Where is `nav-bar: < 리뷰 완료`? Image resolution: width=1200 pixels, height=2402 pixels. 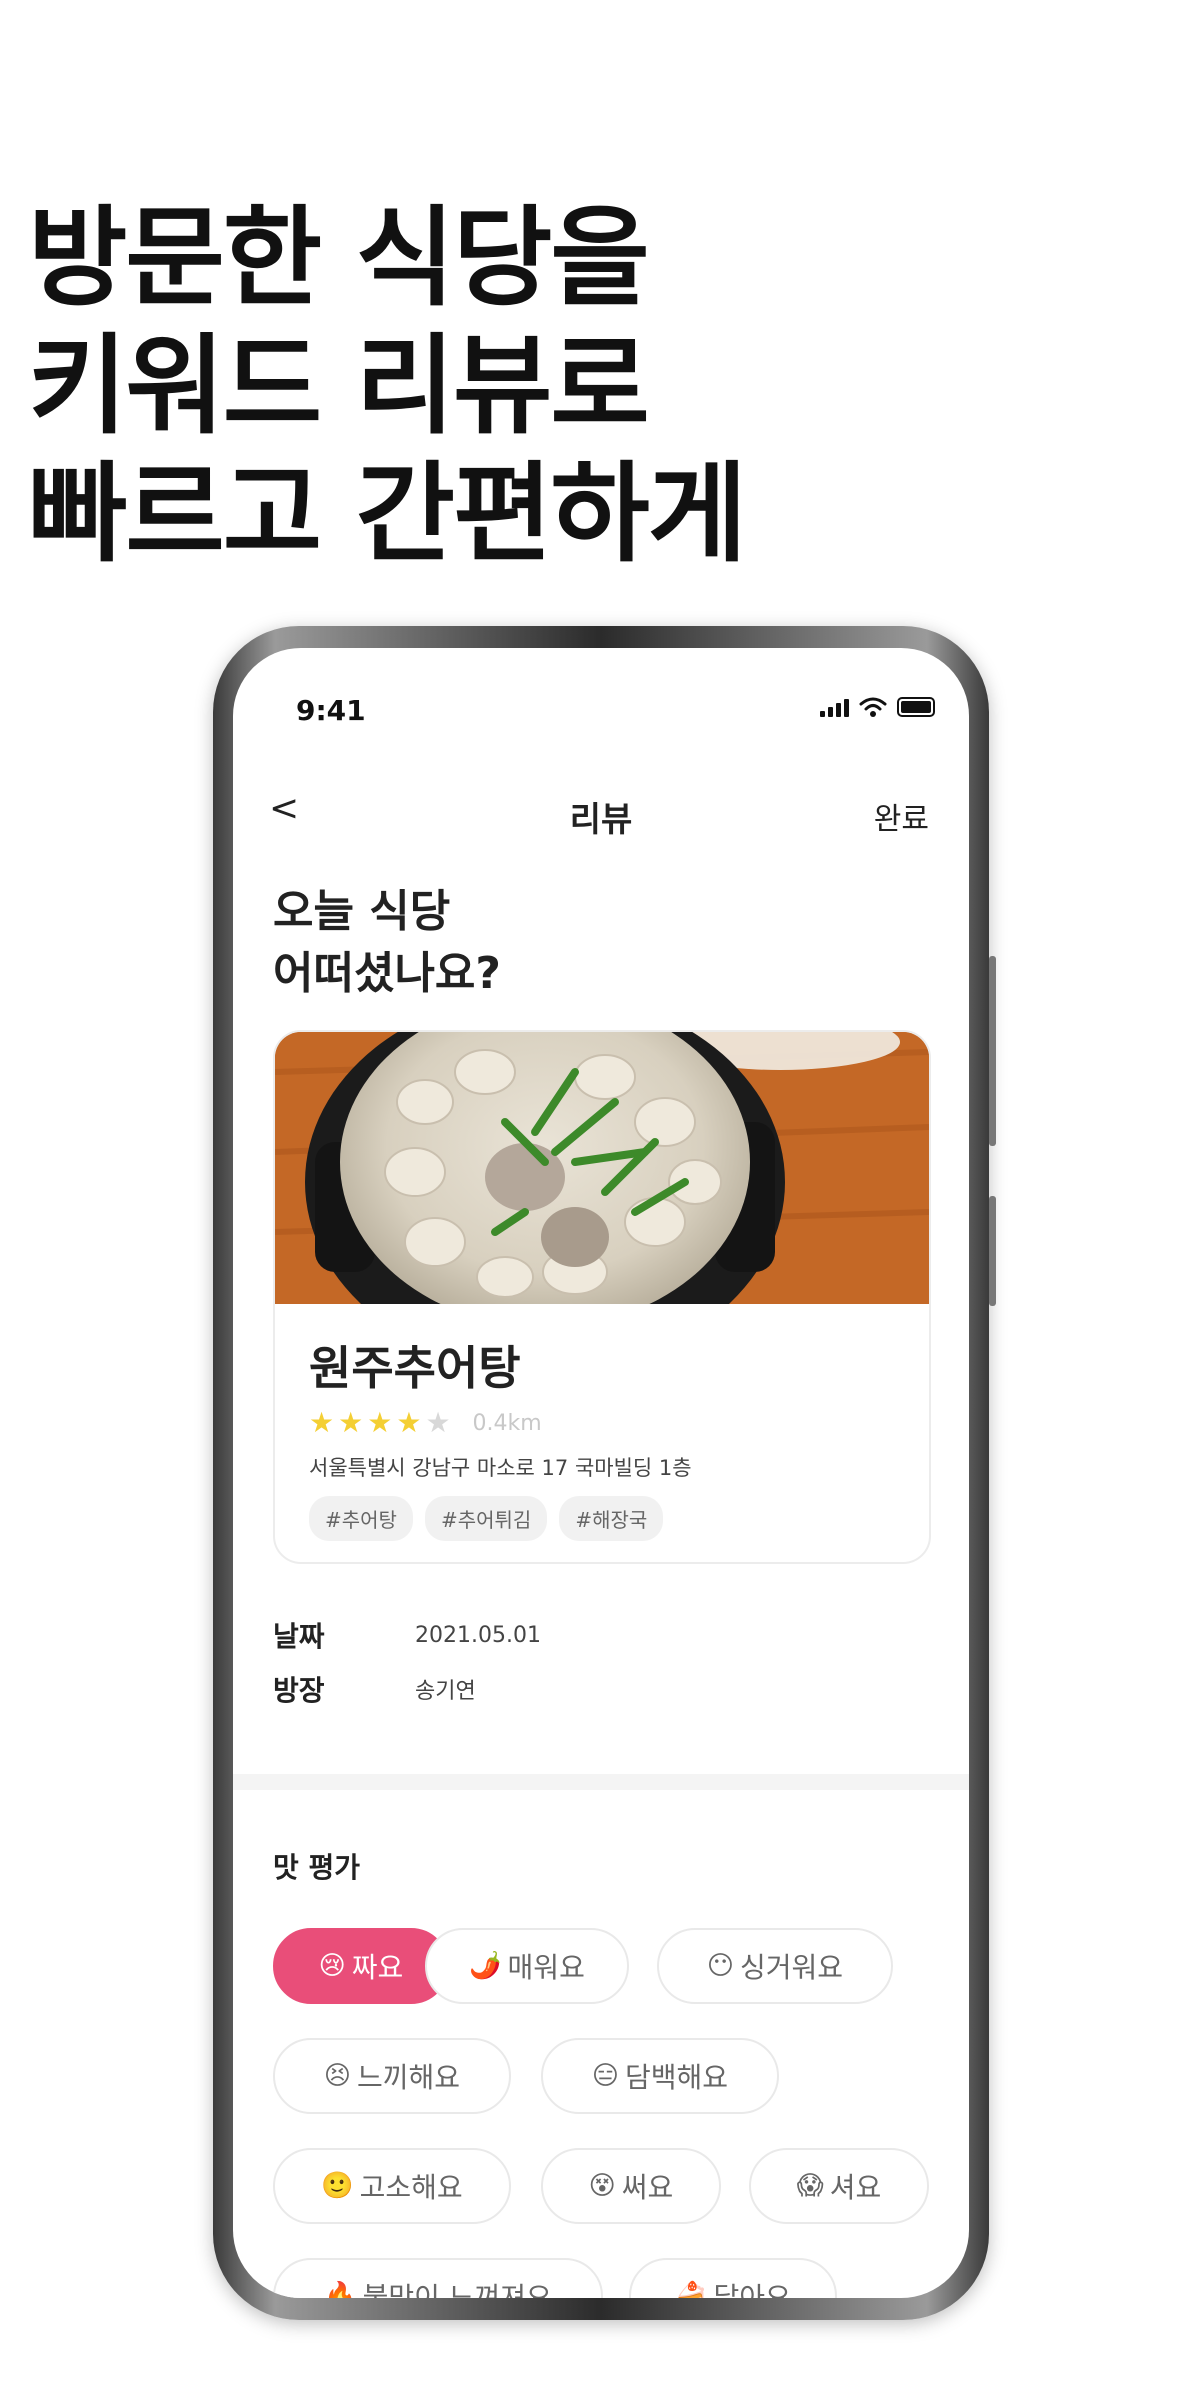
nav-bar: < 리뷰 완료 is located at coordinates (601, 809).